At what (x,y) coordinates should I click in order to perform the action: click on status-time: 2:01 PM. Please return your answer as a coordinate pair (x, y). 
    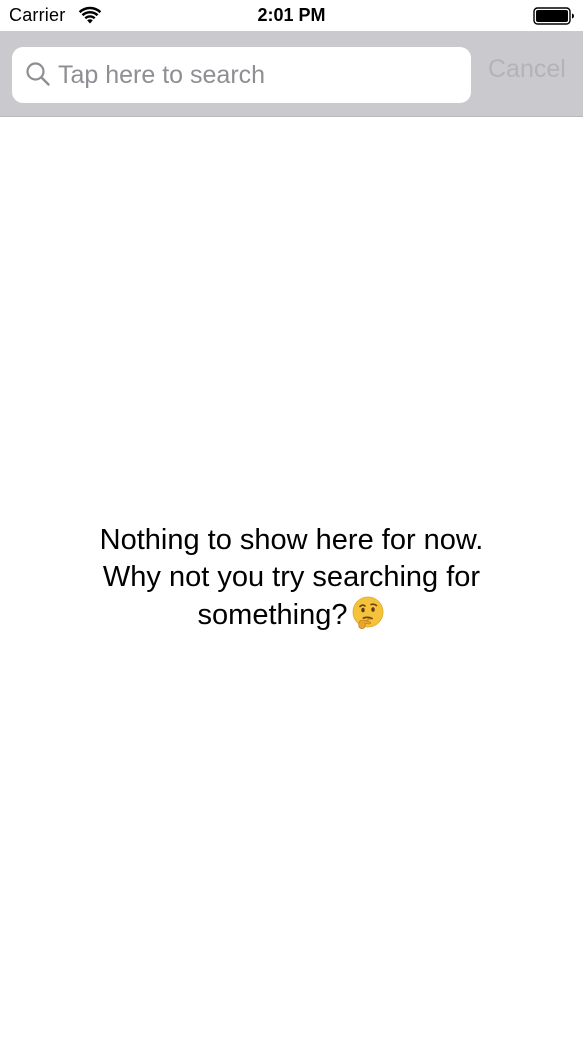
    Looking at the image, I should click on (291, 15).